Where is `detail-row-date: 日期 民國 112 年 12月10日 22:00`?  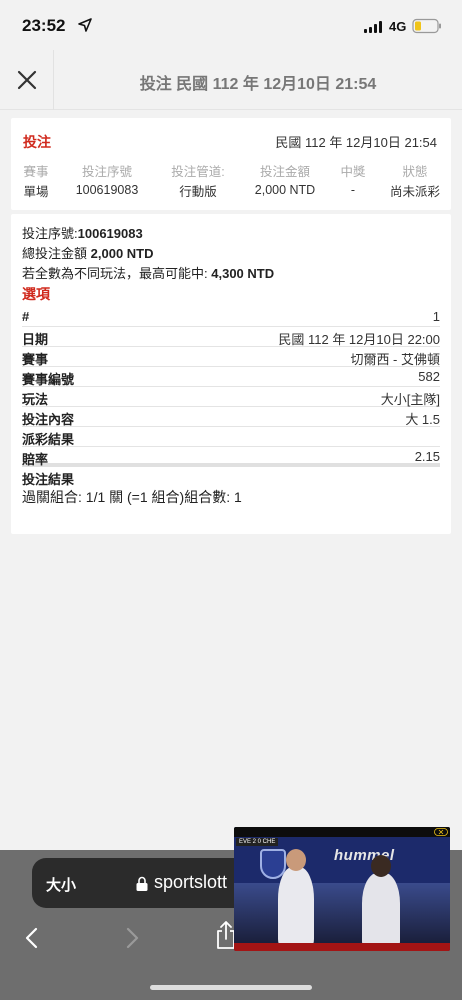
detail-row-date: 日期 民國 112 年 12月10日 22:00 is located at coordinates (231, 337).